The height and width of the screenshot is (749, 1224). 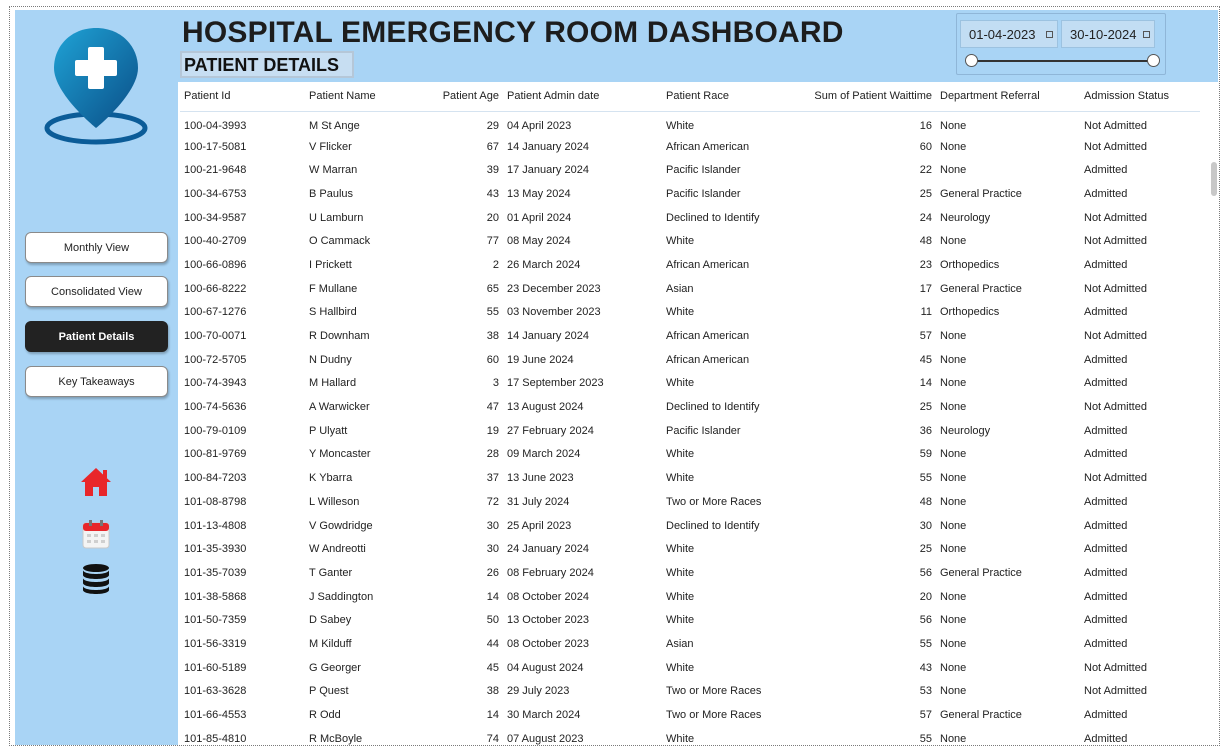 What do you see at coordinates (970, 264) in the screenshot?
I see `table-cell: Orthopedics` at bounding box center [970, 264].